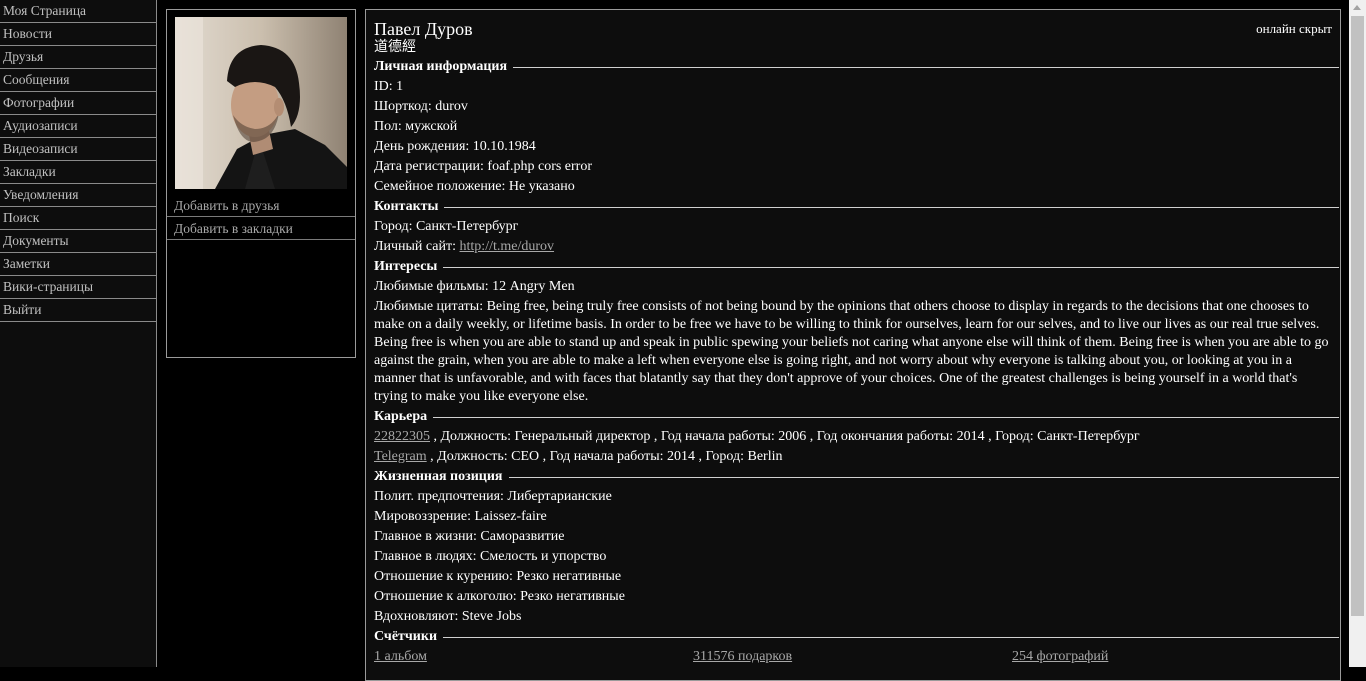 This screenshot has height=681, width=1366. I want to click on nav-photos: Фотографии, so click(78, 103).